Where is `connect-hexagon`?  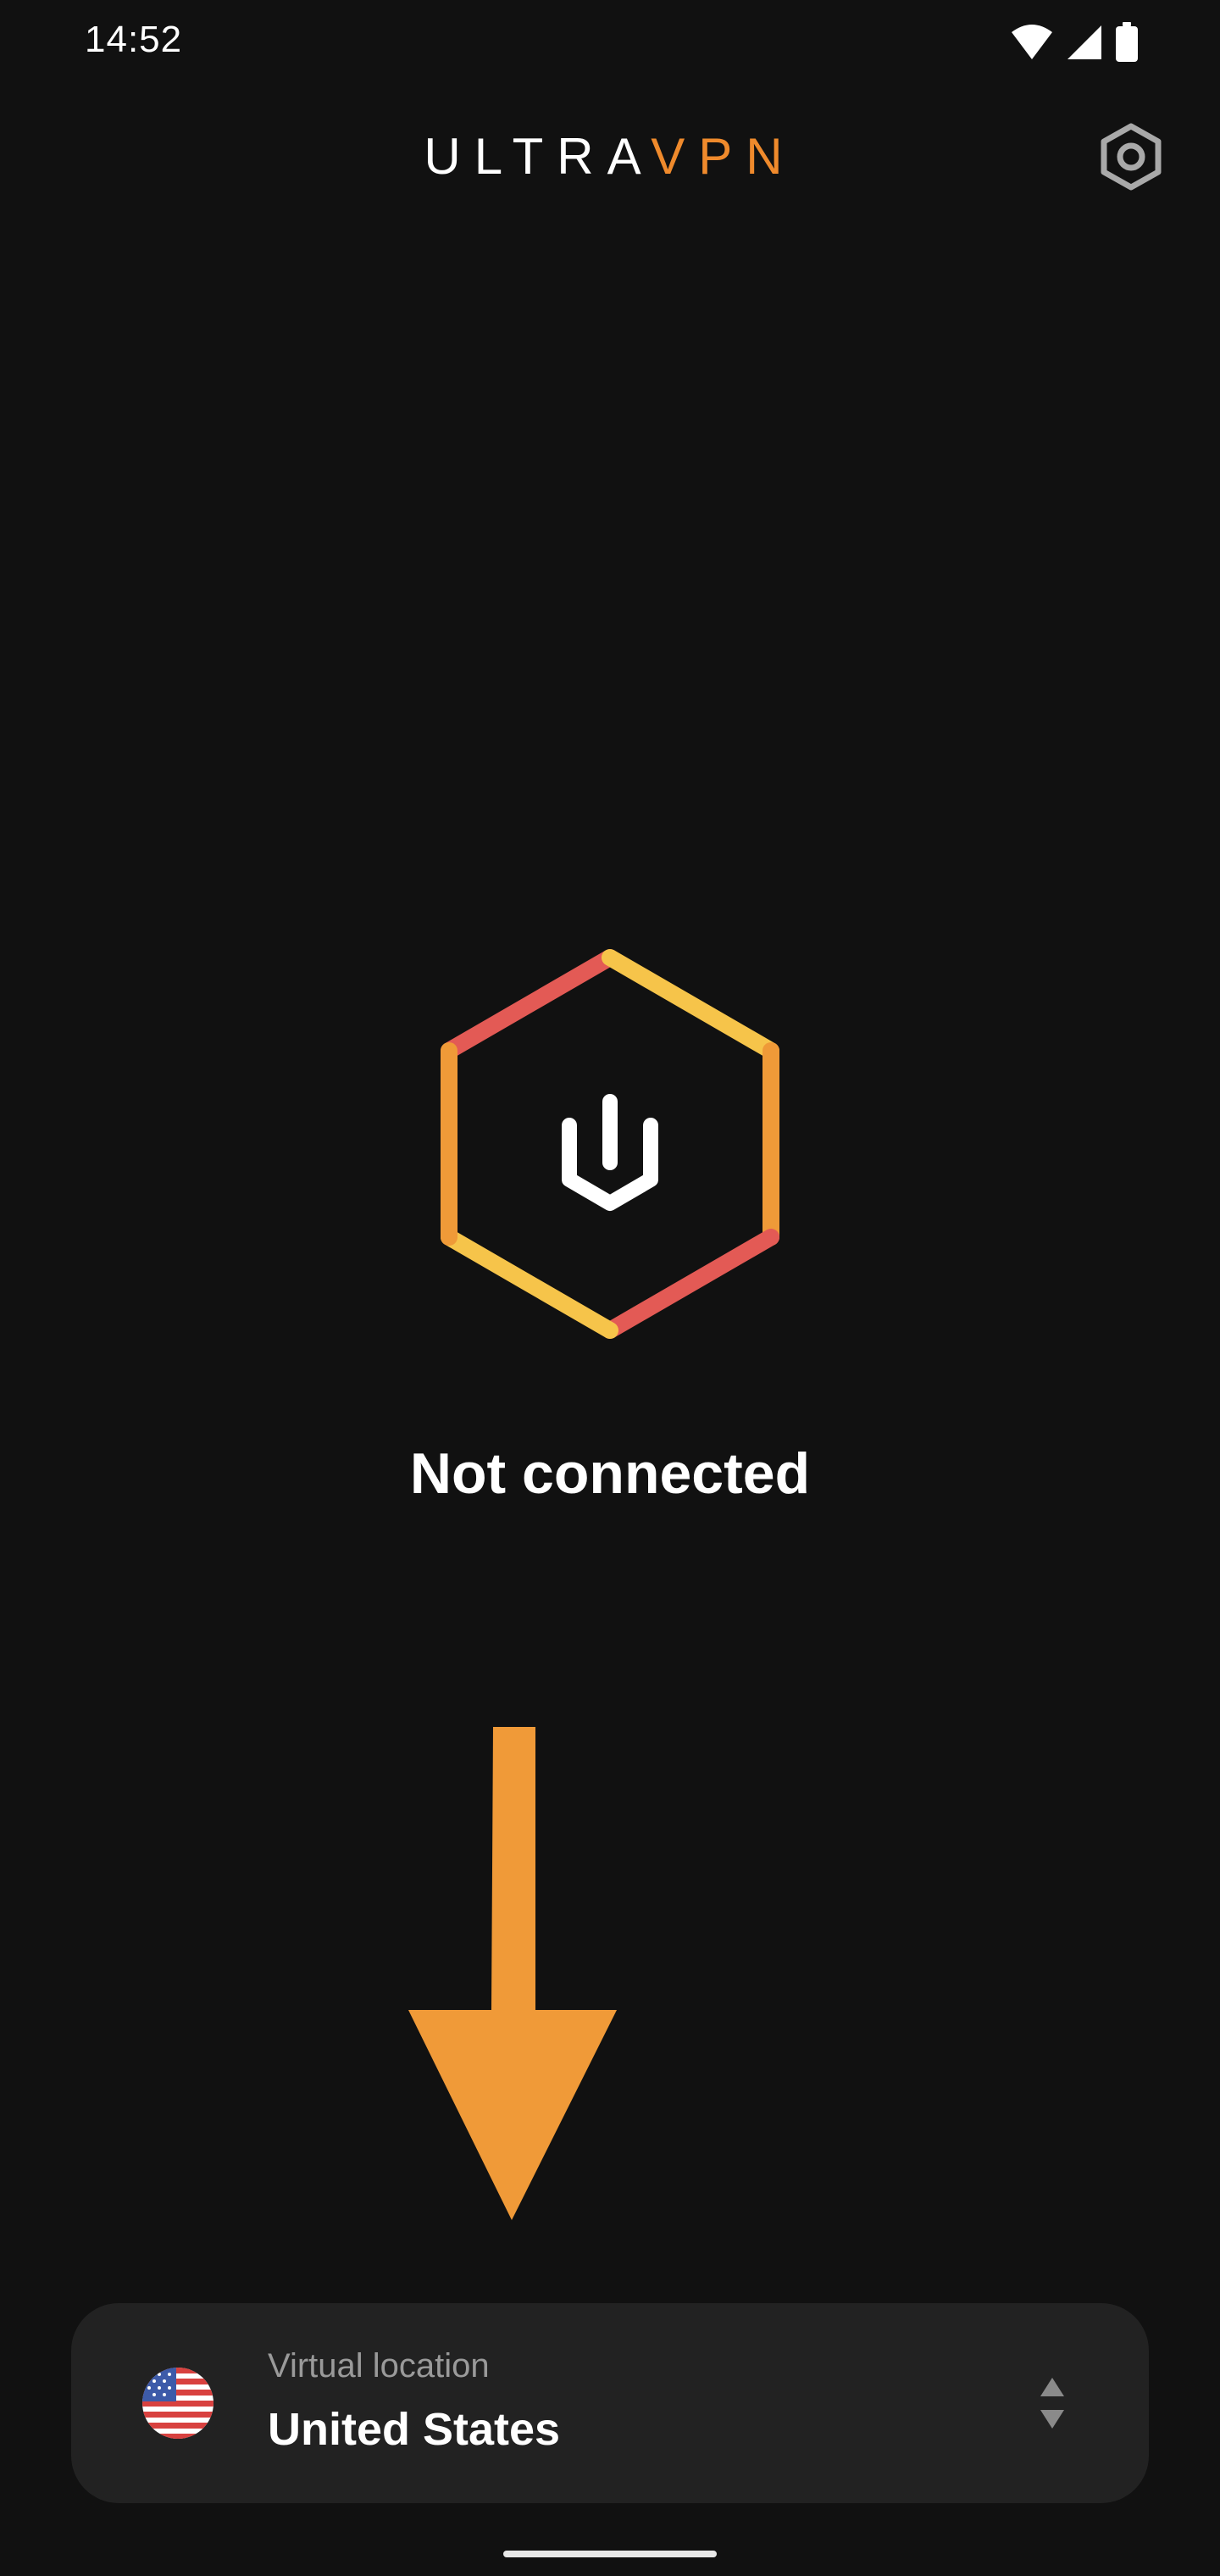
connect-hexagon is located at coordinates (610, 1144).